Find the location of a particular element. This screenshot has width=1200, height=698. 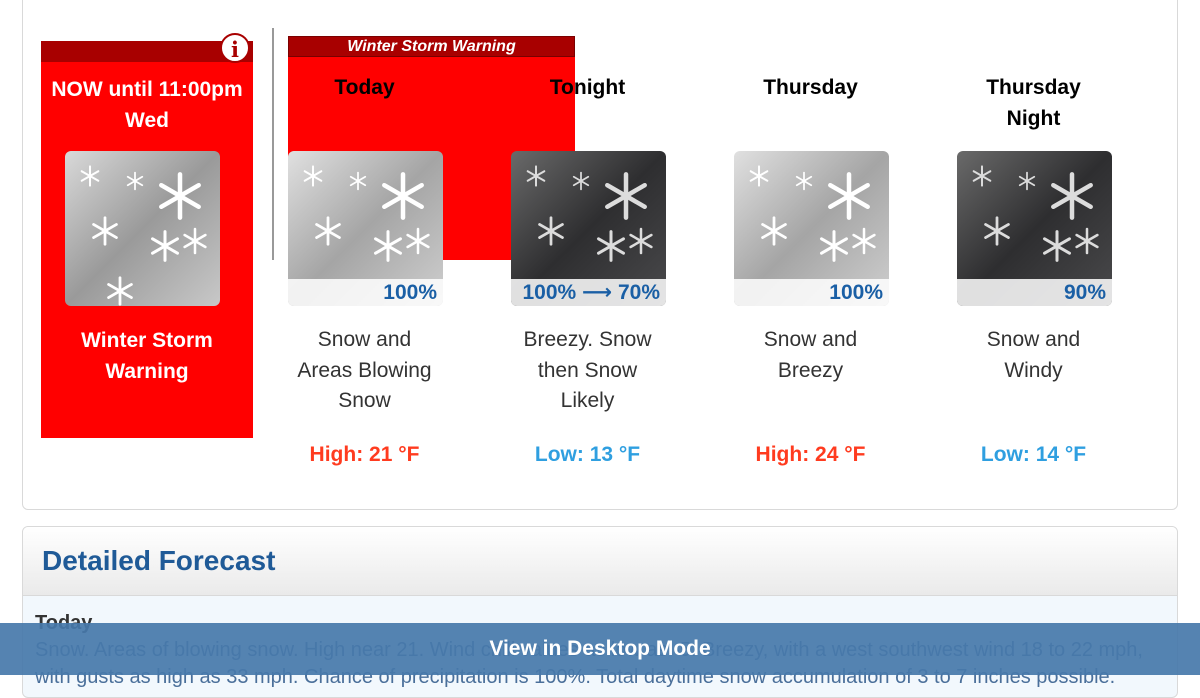

precip-chance: 100% ⟶ 70% is located at coordinates (588, 292).